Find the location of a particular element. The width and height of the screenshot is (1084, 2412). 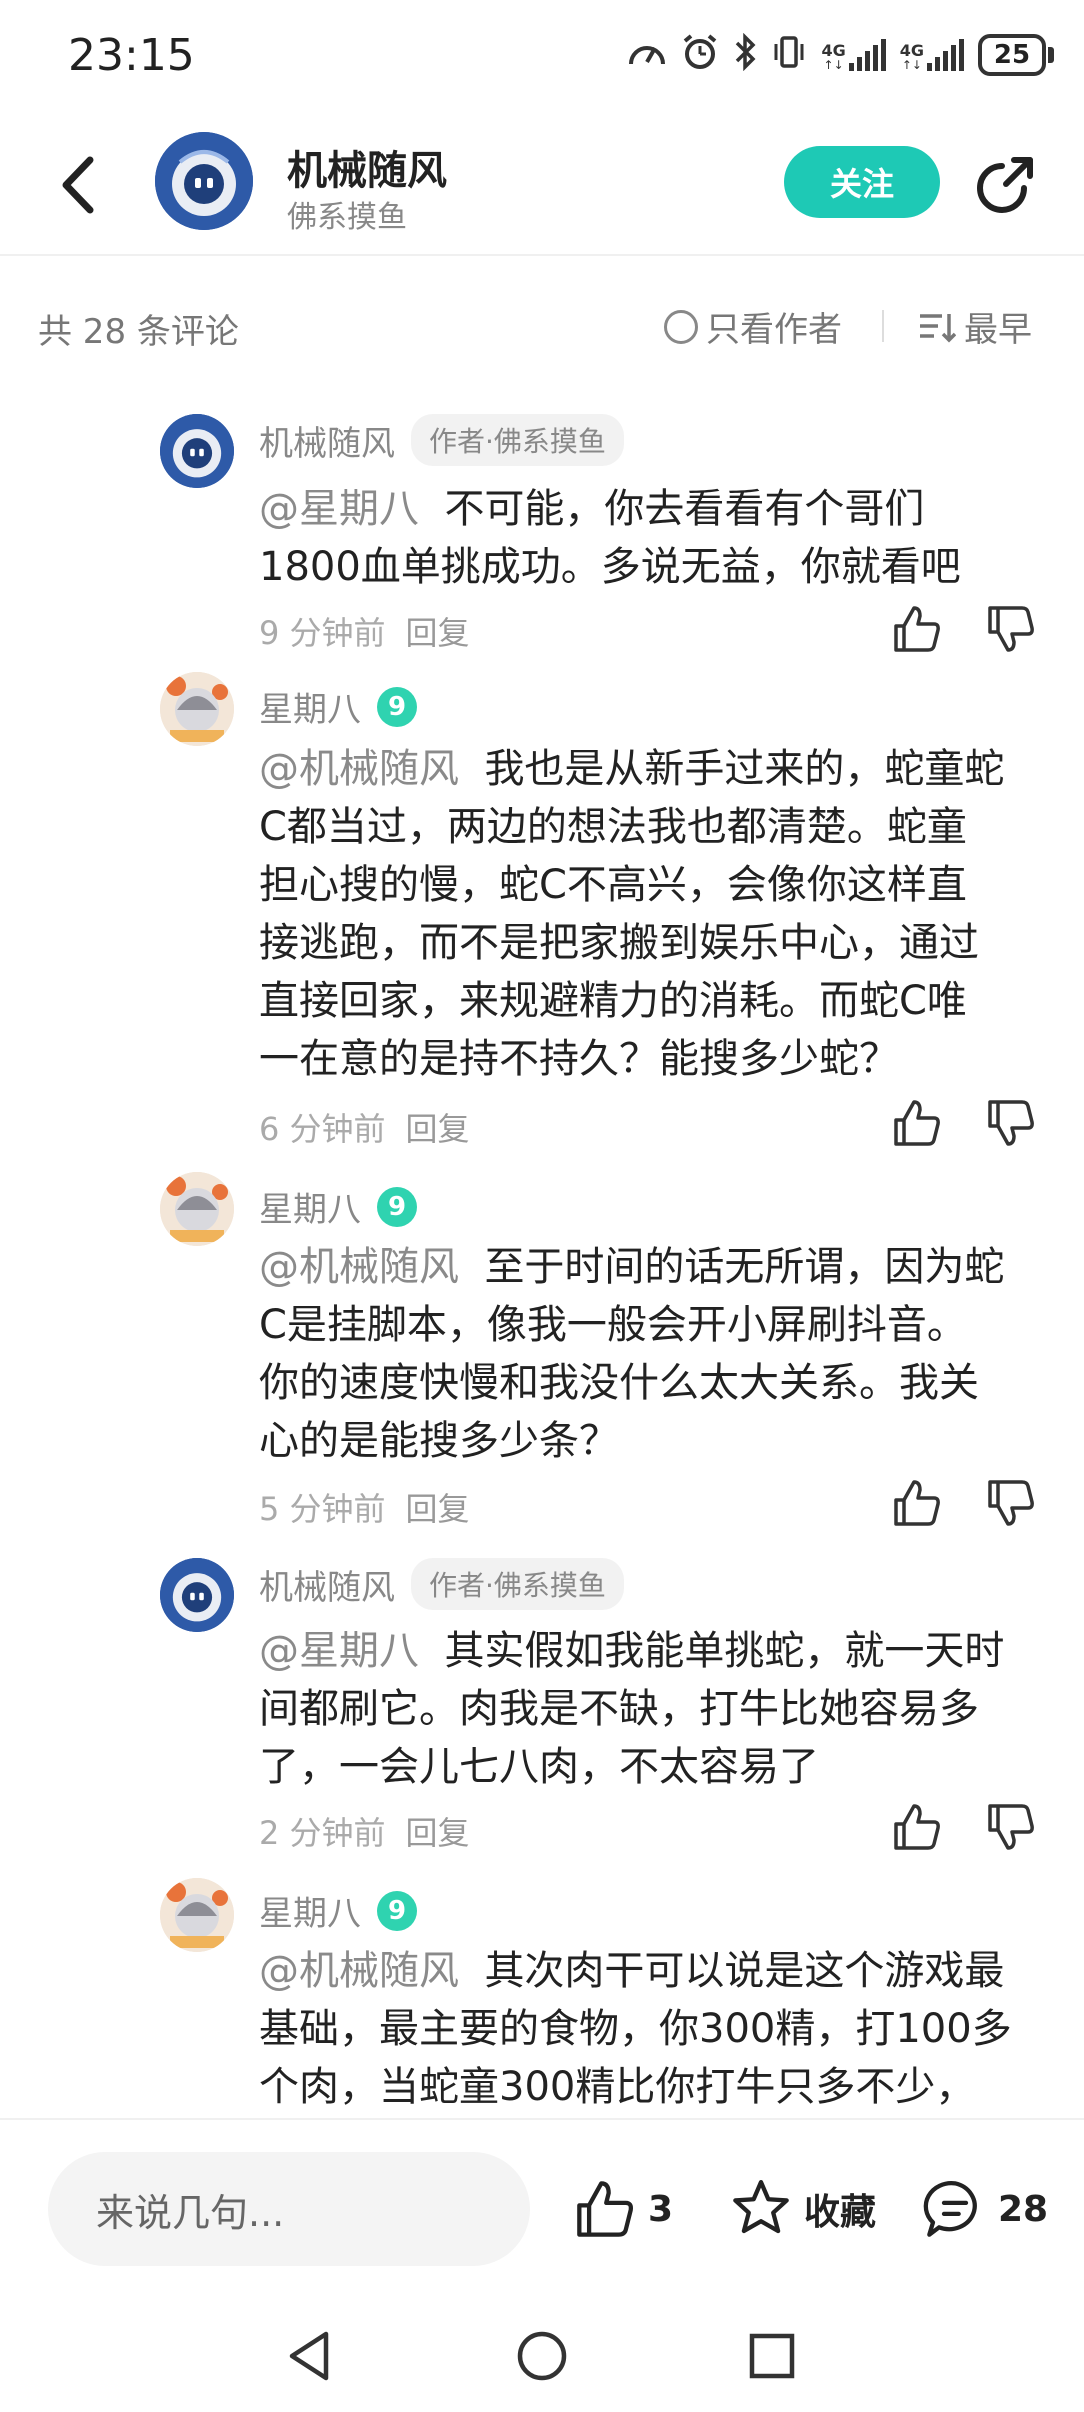

sort-icon is located at coordinates (938, 327).